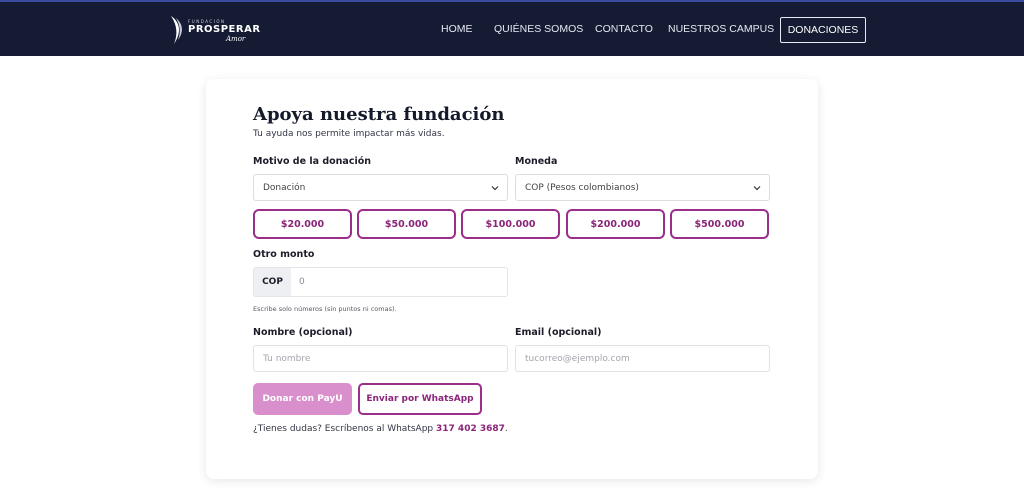 This screenshot has height=501, width=1024. I want to click on form-subtitle: Tu ayuda nos permite impactar más vidas., so click(349, 134).